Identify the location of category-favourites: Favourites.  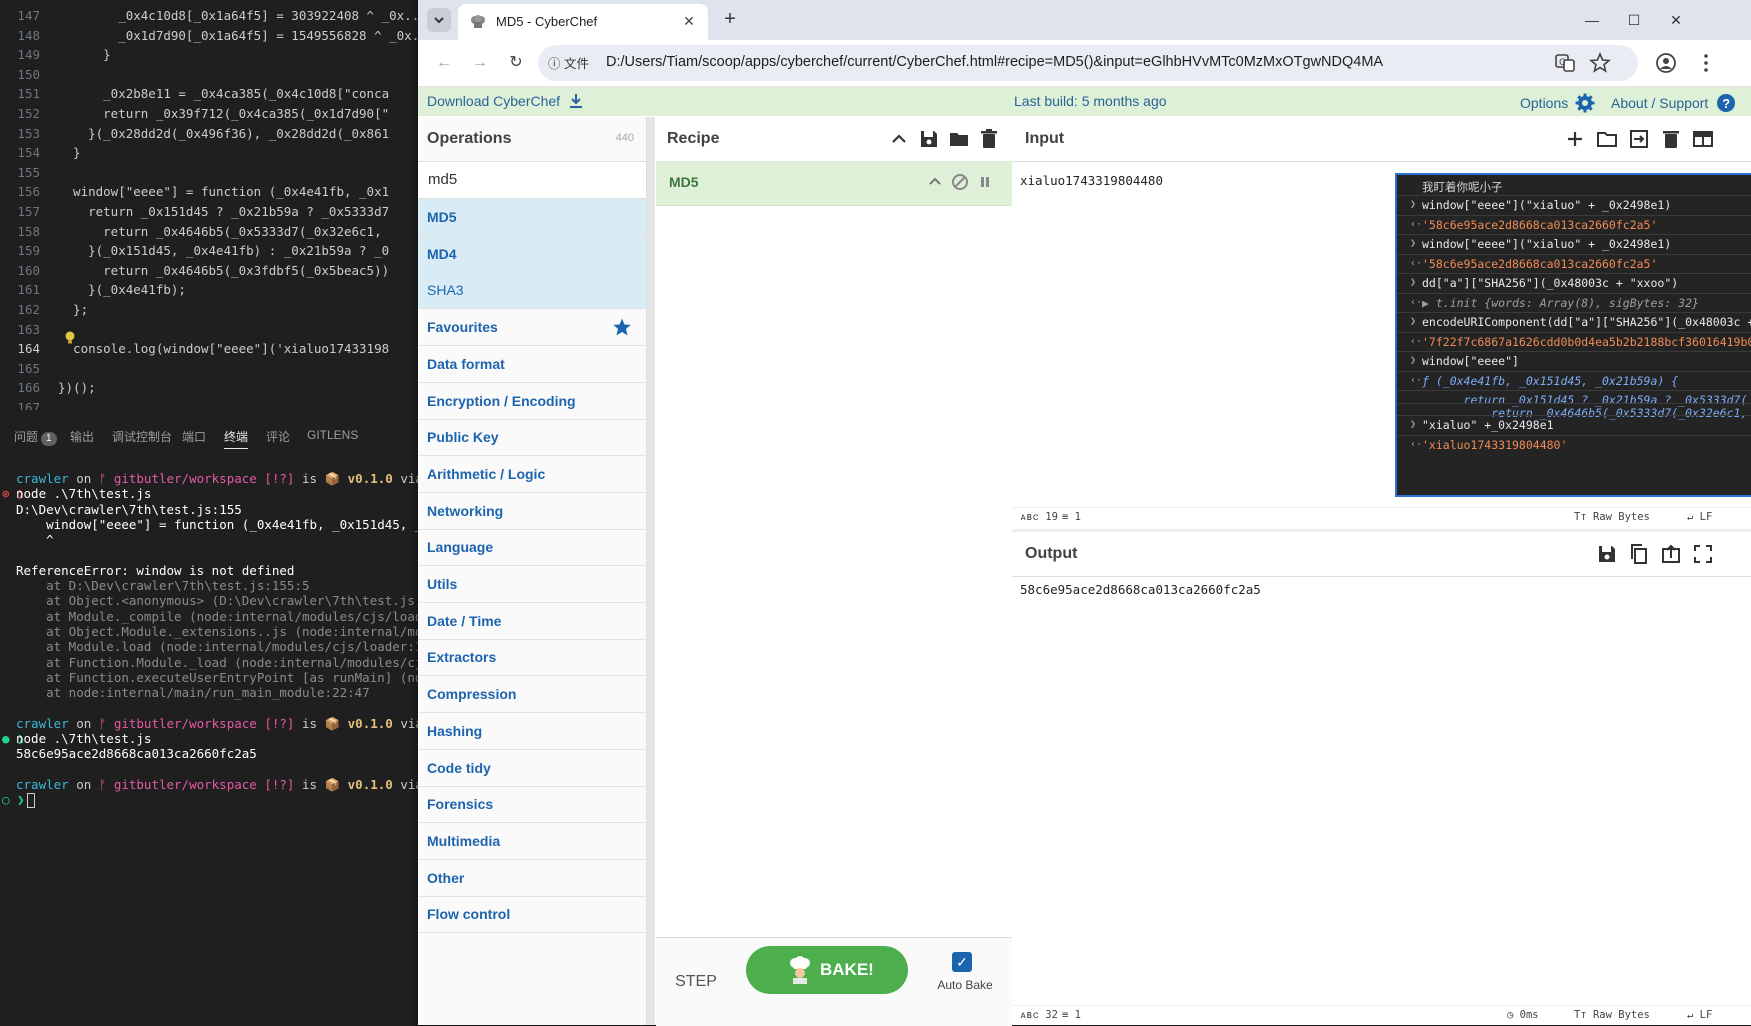
(532, 328).